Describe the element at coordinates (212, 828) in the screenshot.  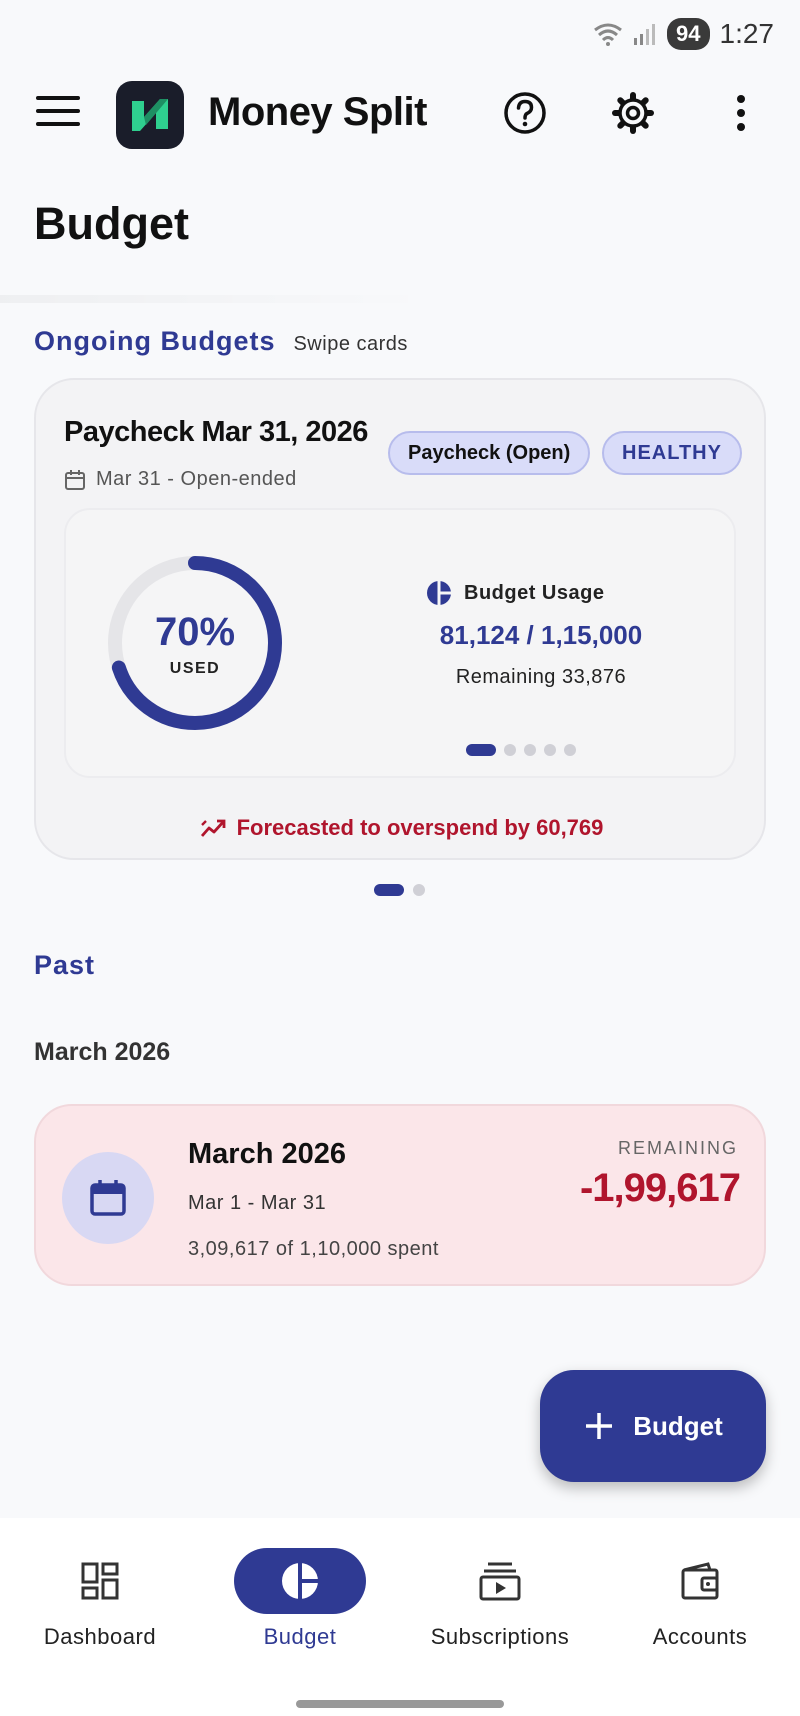
I see `trending-up-icon` at that location.